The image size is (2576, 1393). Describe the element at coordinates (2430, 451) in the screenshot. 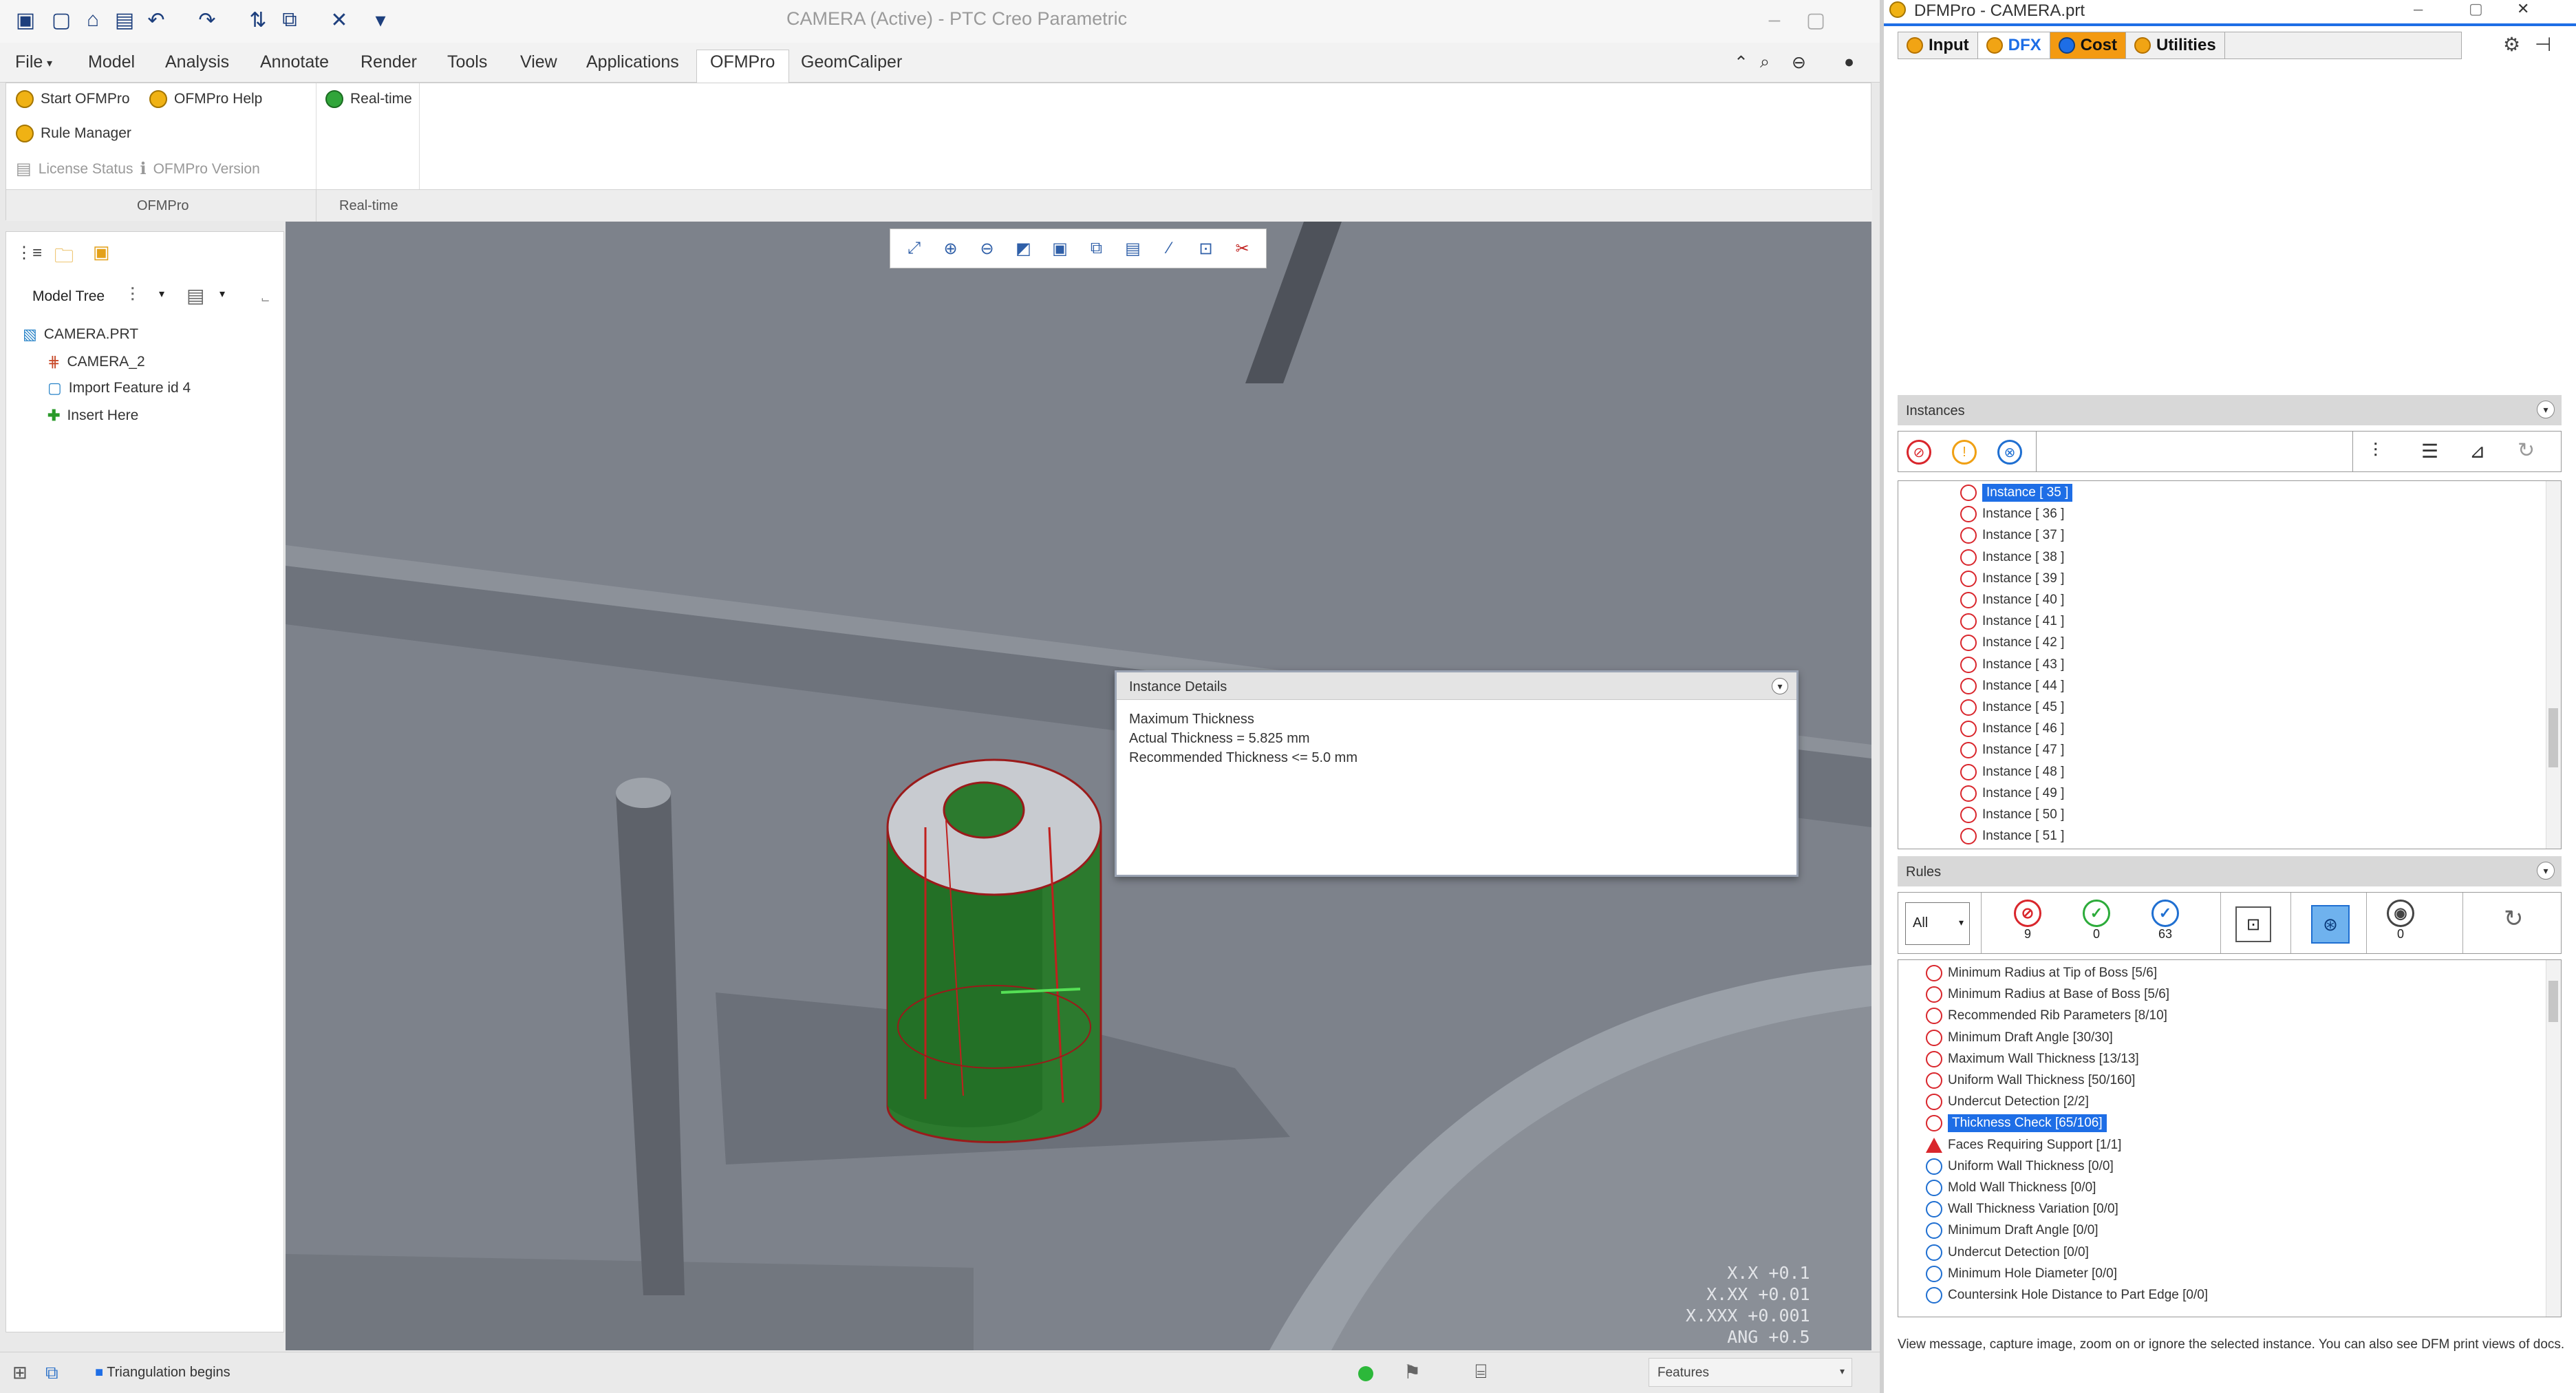

I see `list-view-icon: ☰` at that location.